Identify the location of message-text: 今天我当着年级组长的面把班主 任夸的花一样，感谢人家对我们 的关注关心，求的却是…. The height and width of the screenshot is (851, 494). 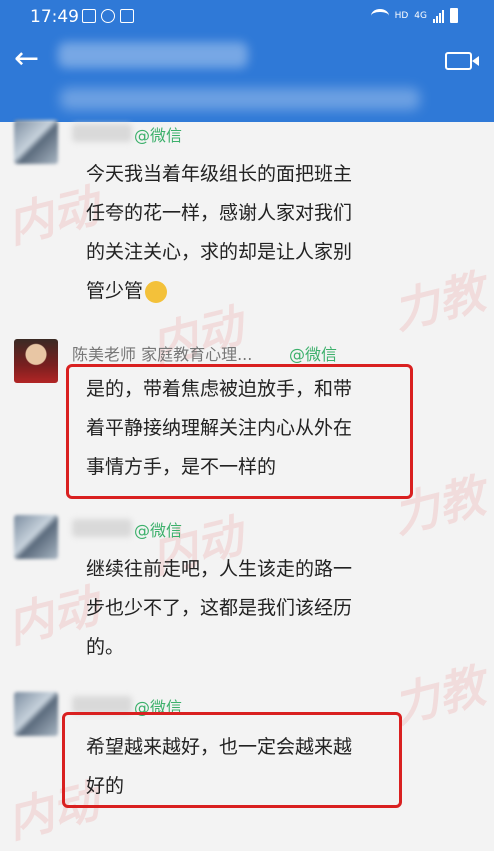
(246, 233).